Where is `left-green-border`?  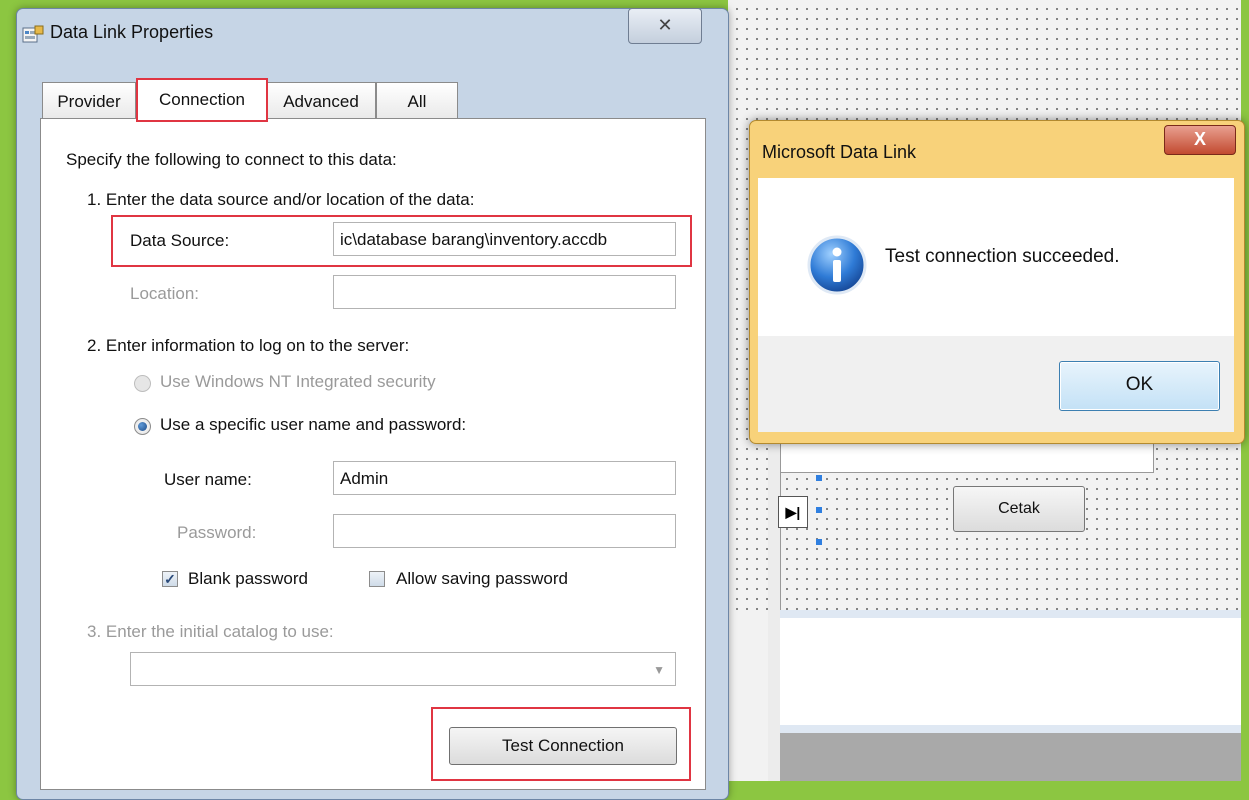 left-green-border is located at coordinates (8, 390).